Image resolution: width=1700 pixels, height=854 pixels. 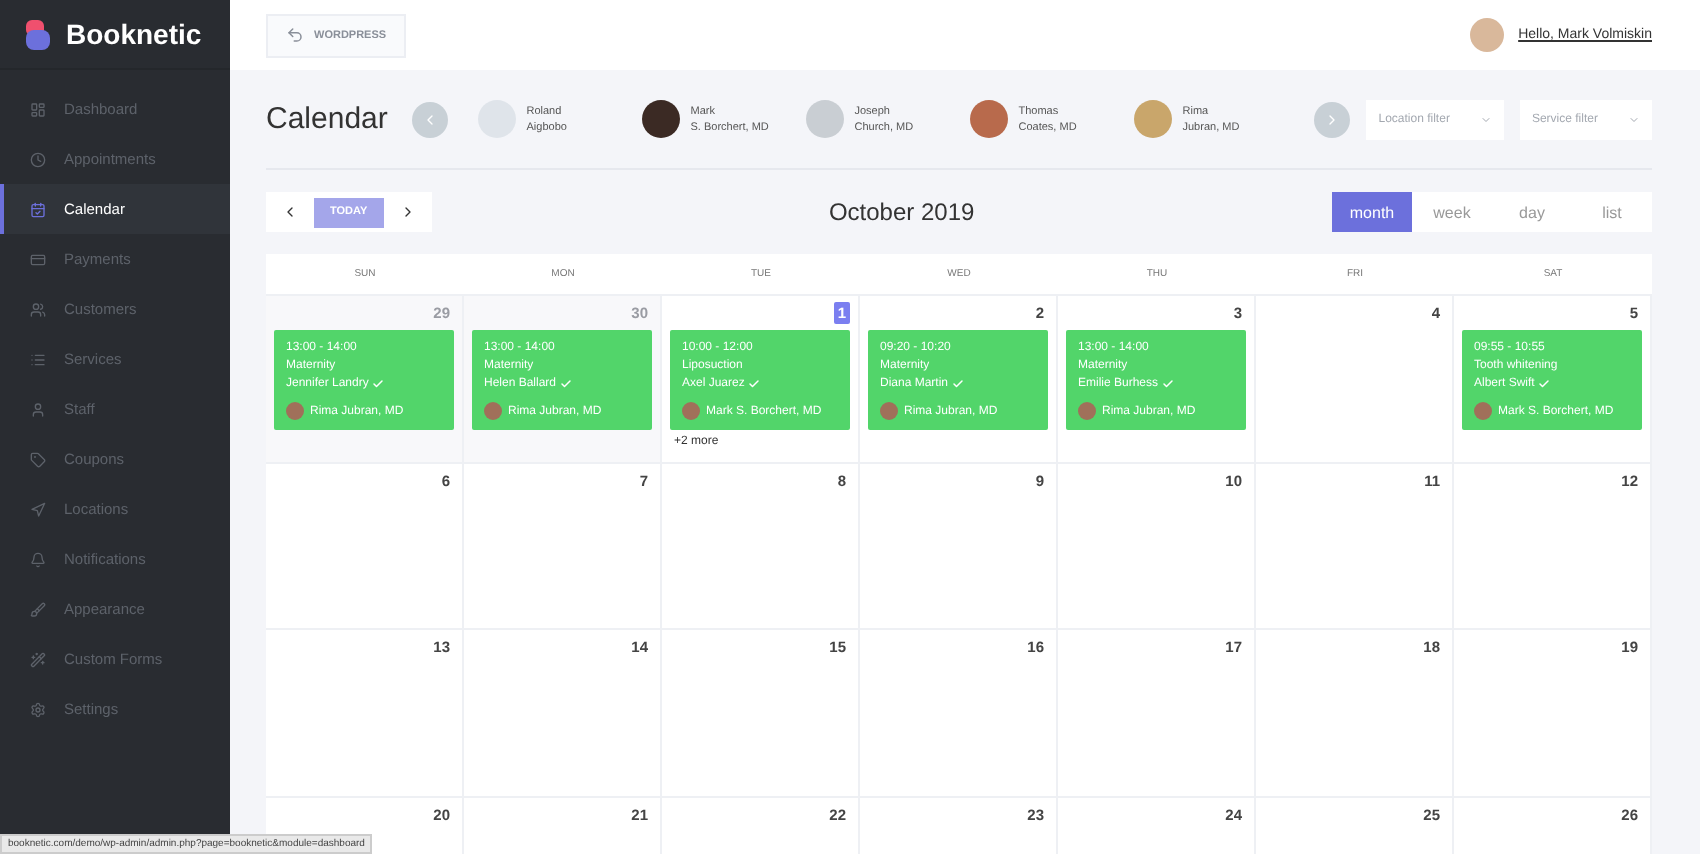 I want to click on user-avatar, so click(x=1487, y=35).